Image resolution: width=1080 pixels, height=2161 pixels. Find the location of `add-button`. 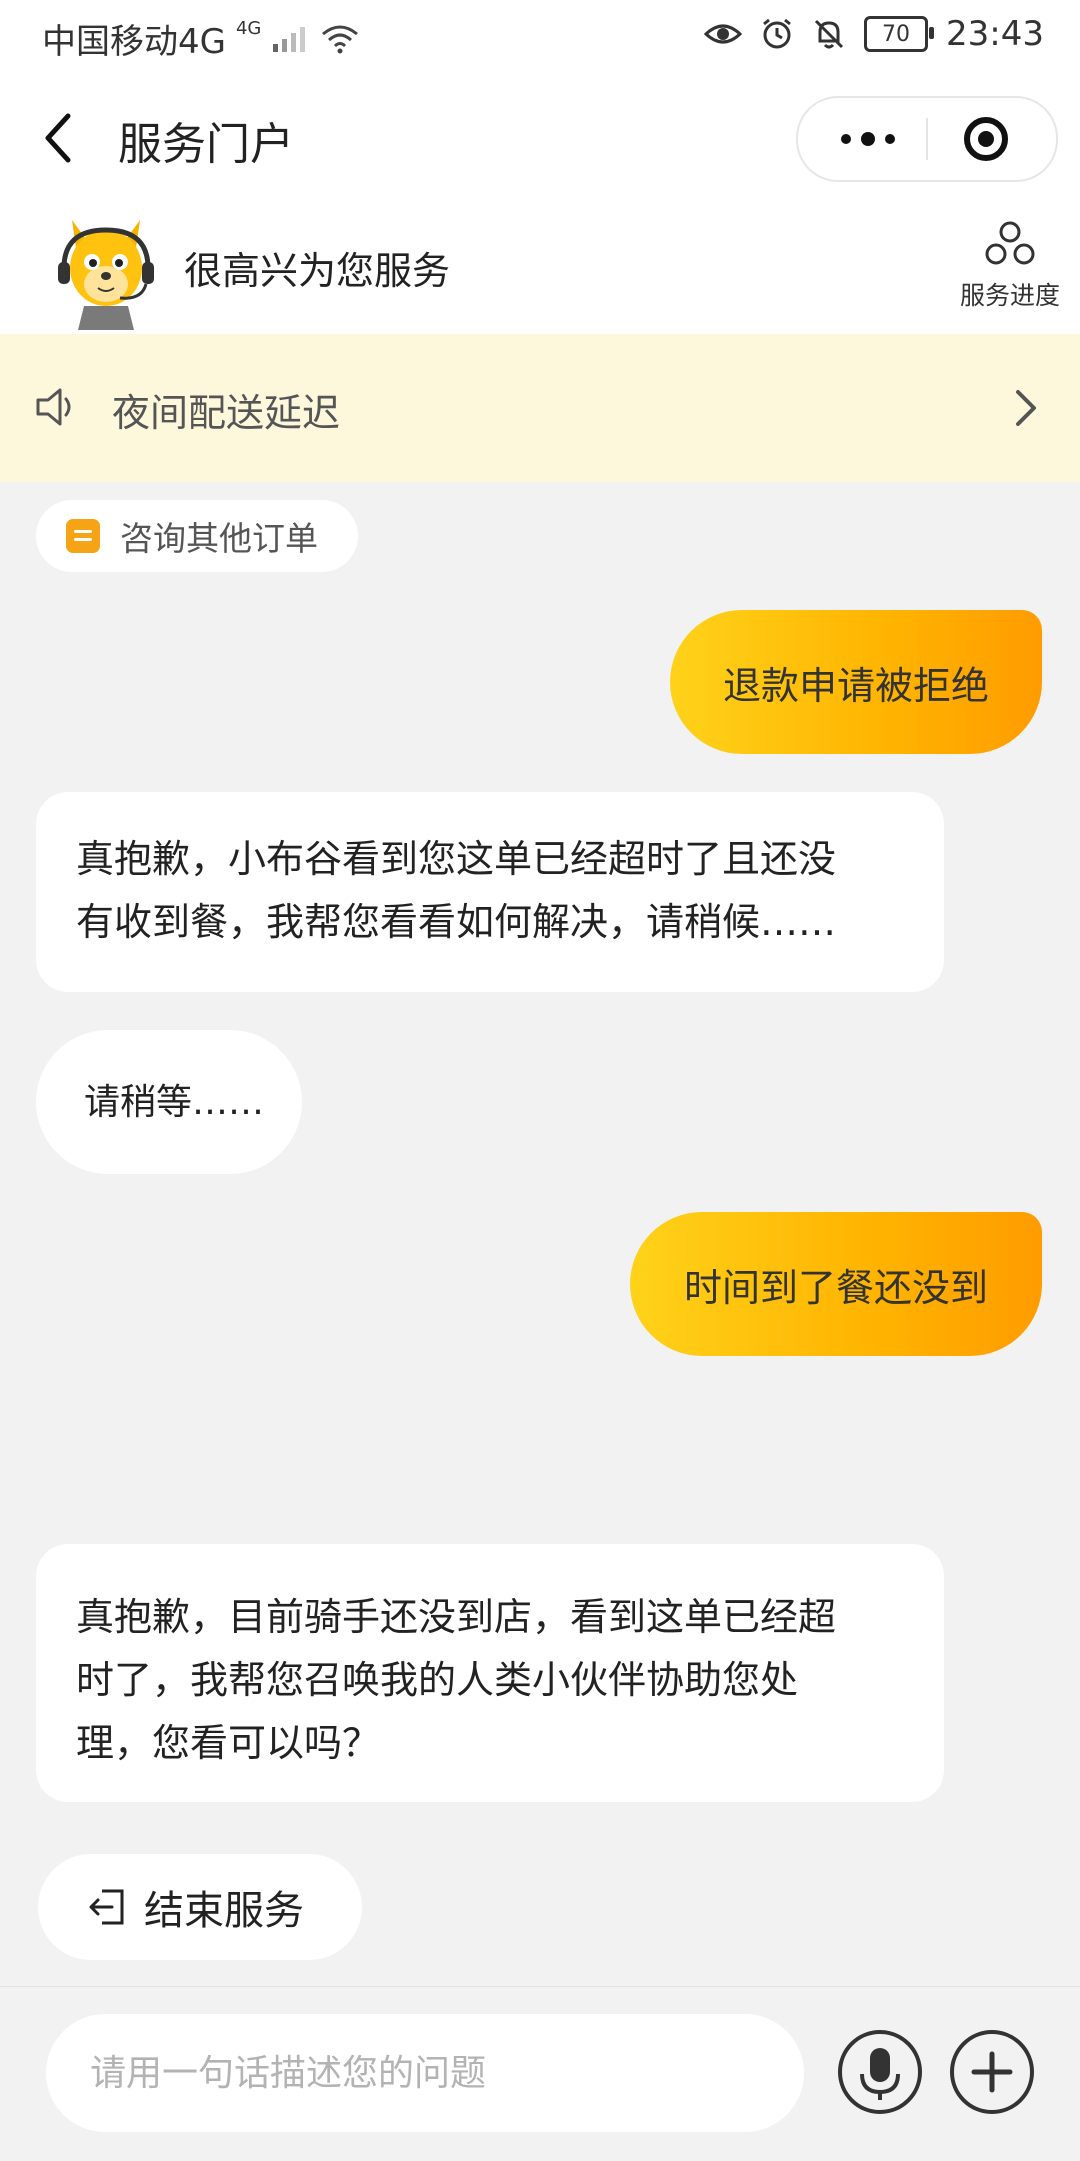

add-button is located at coordinates (992, 2072).